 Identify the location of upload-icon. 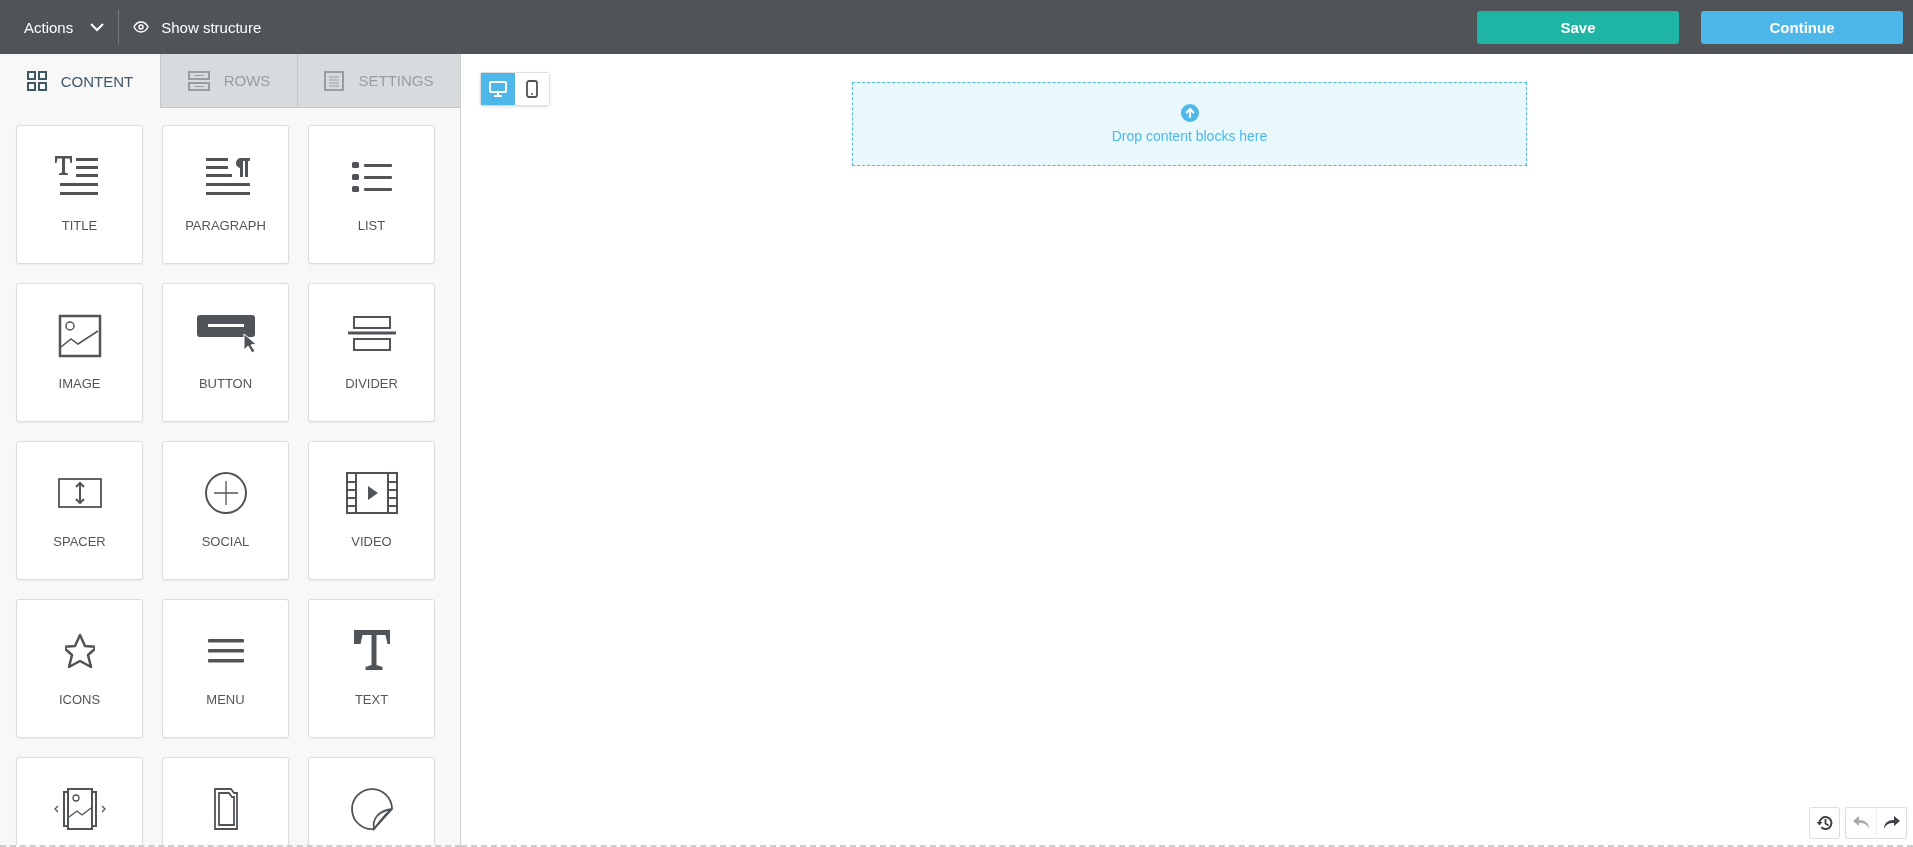
(1189, 113).